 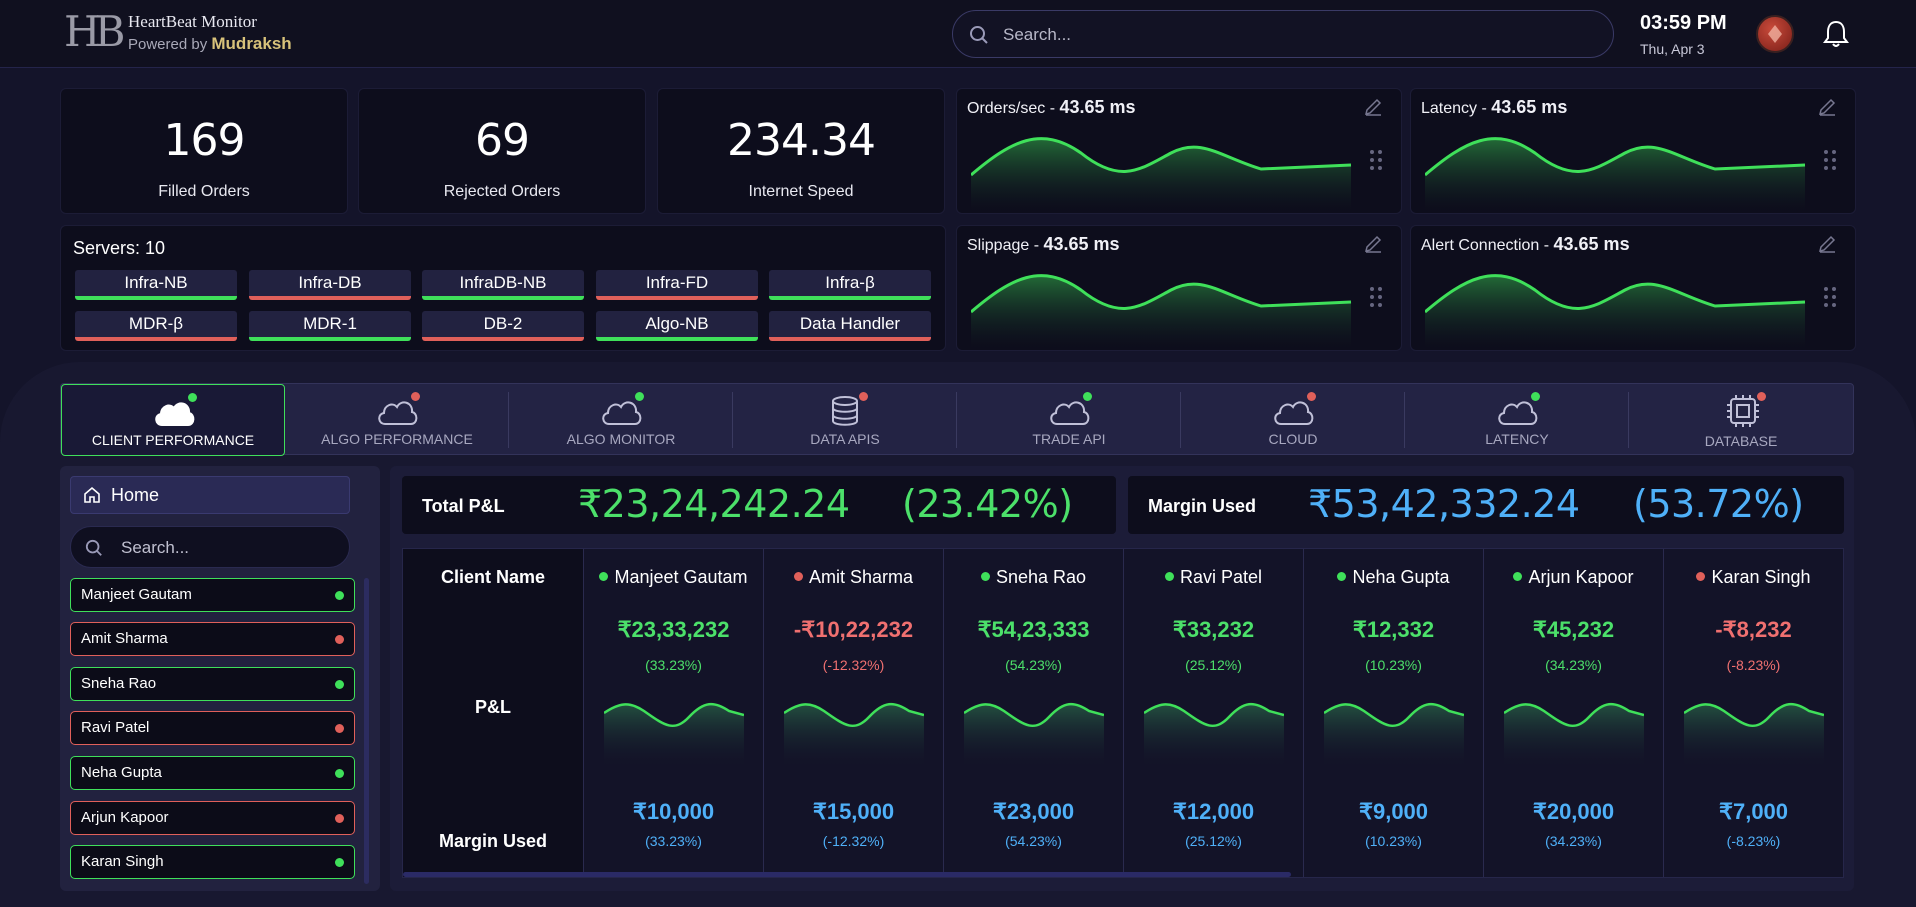 I want to click on brand: HeartBeat Monitor Powered by Mudraksh, so click(x=210, y=33).